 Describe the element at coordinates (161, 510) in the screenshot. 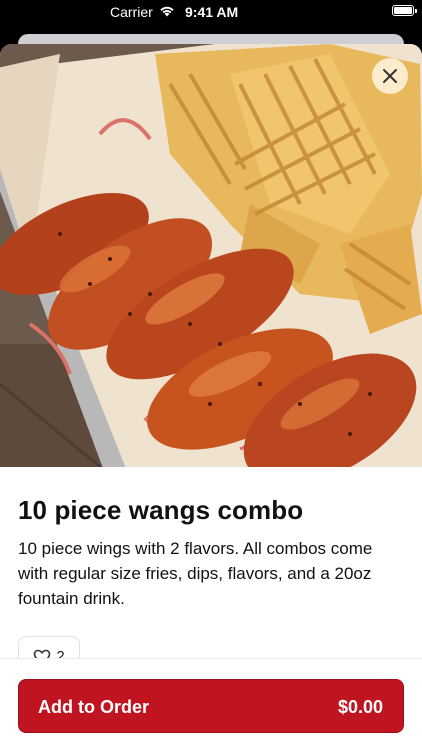

I see `item-title: 10 piece wangs combo` at that location.